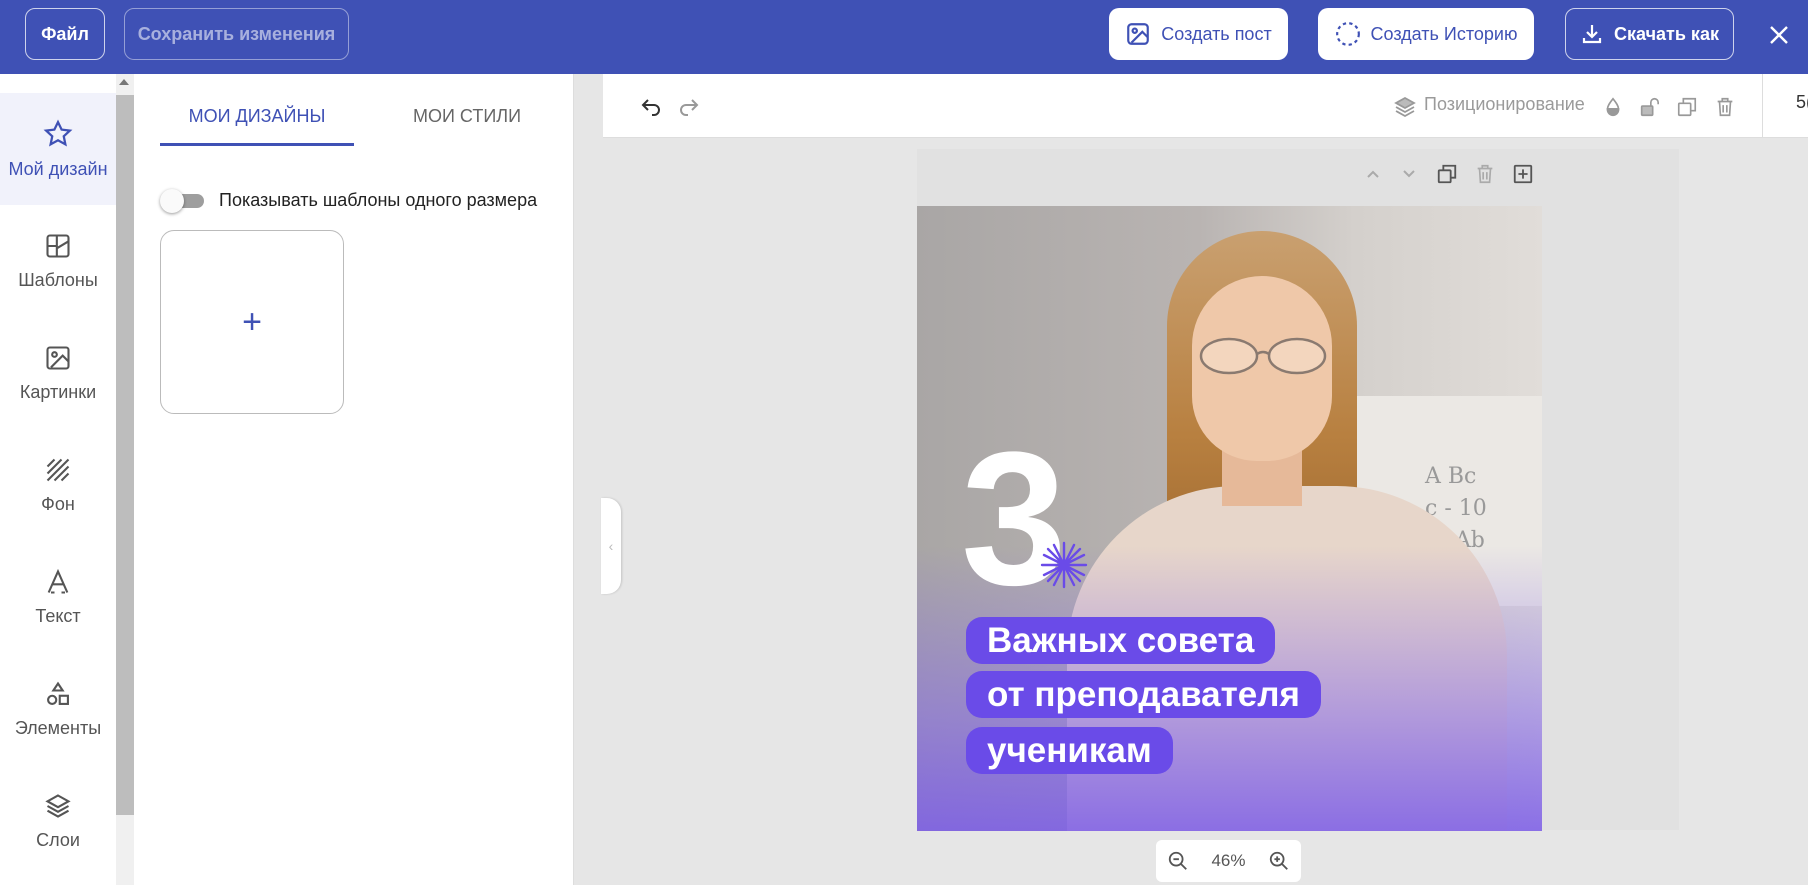 The image size is (1808, 885). What do you see at coordinates (1613, 107) in the screenshot?
I see `opacity-icon` at bounding box center [1613, 107].